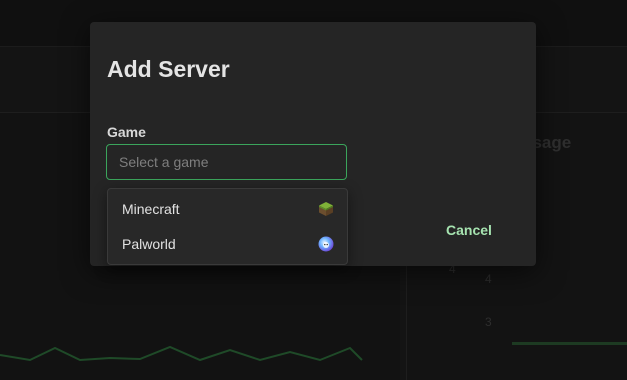  What do you see at coordinates (227, 244) in the screenshot?
I see `game-option-palworld: Palworld` at bounding box center [227, 244].